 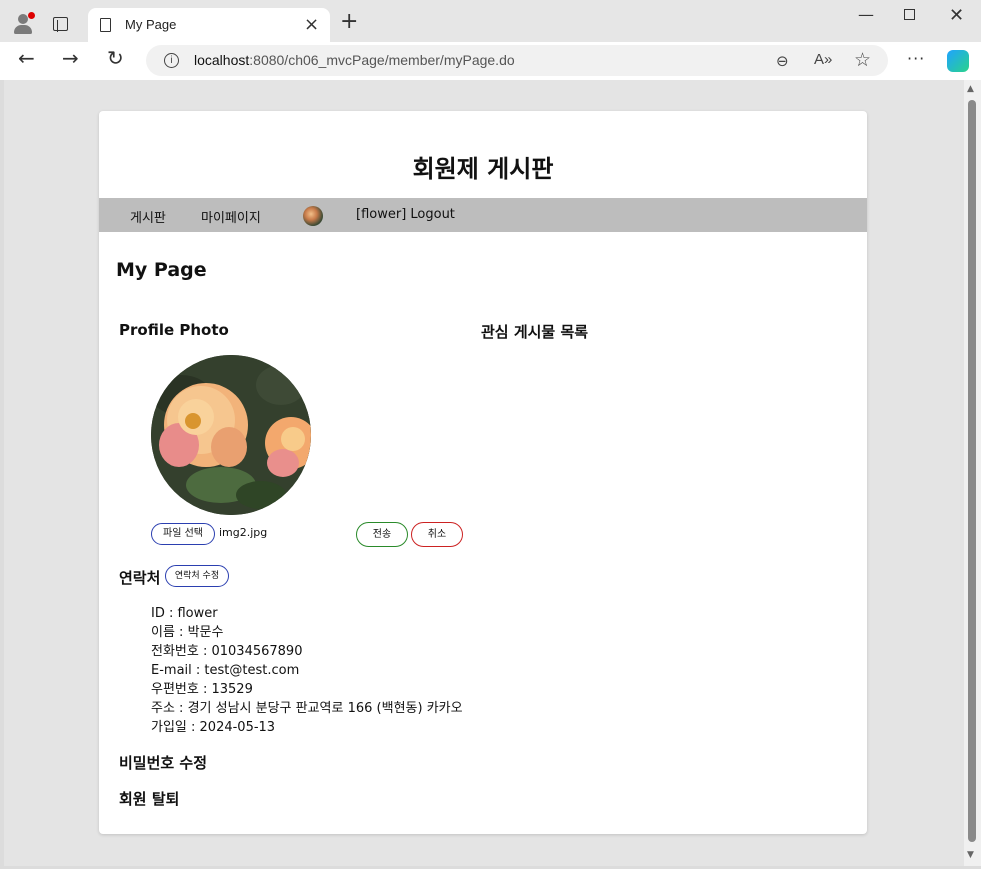 What do you see at coordinates (490, 21) in the screenshot?
I see `browser-titlebar: My Page × + — ✕` at bounding box center [490, 21].